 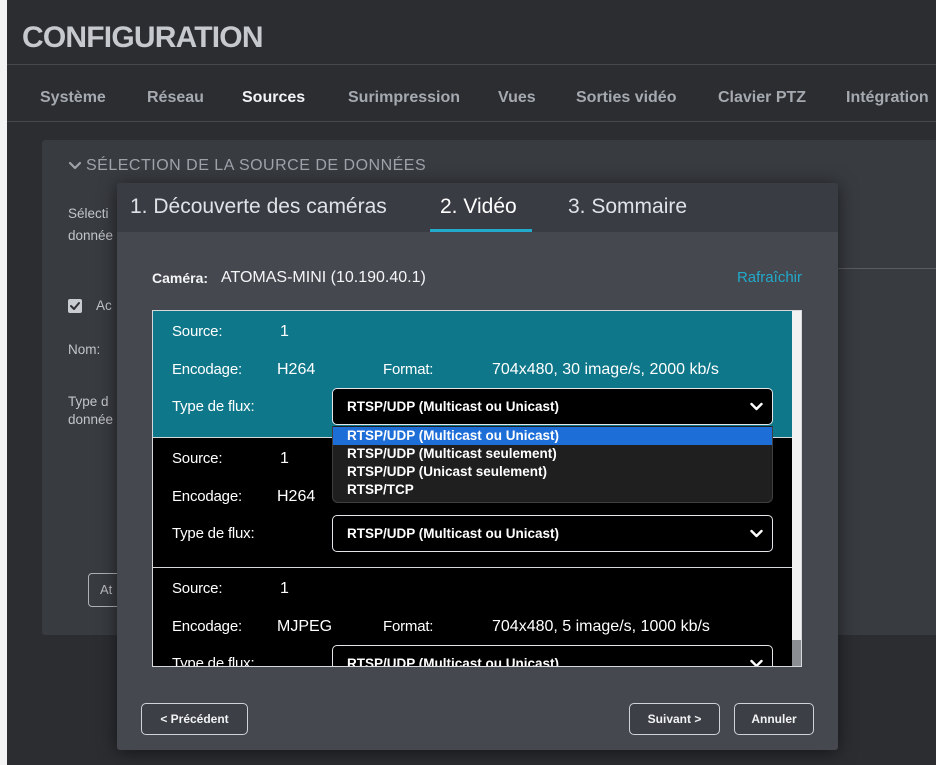 I want to click on format-value: 704x480, 5 image/s, 1000 kb/s, so click(x=601, y=626).